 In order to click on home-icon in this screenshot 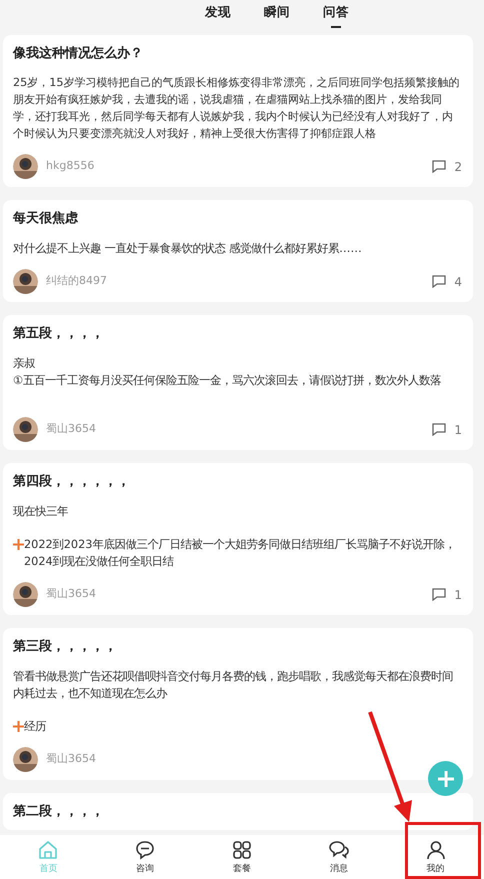, I will do `click(48, 850)`.